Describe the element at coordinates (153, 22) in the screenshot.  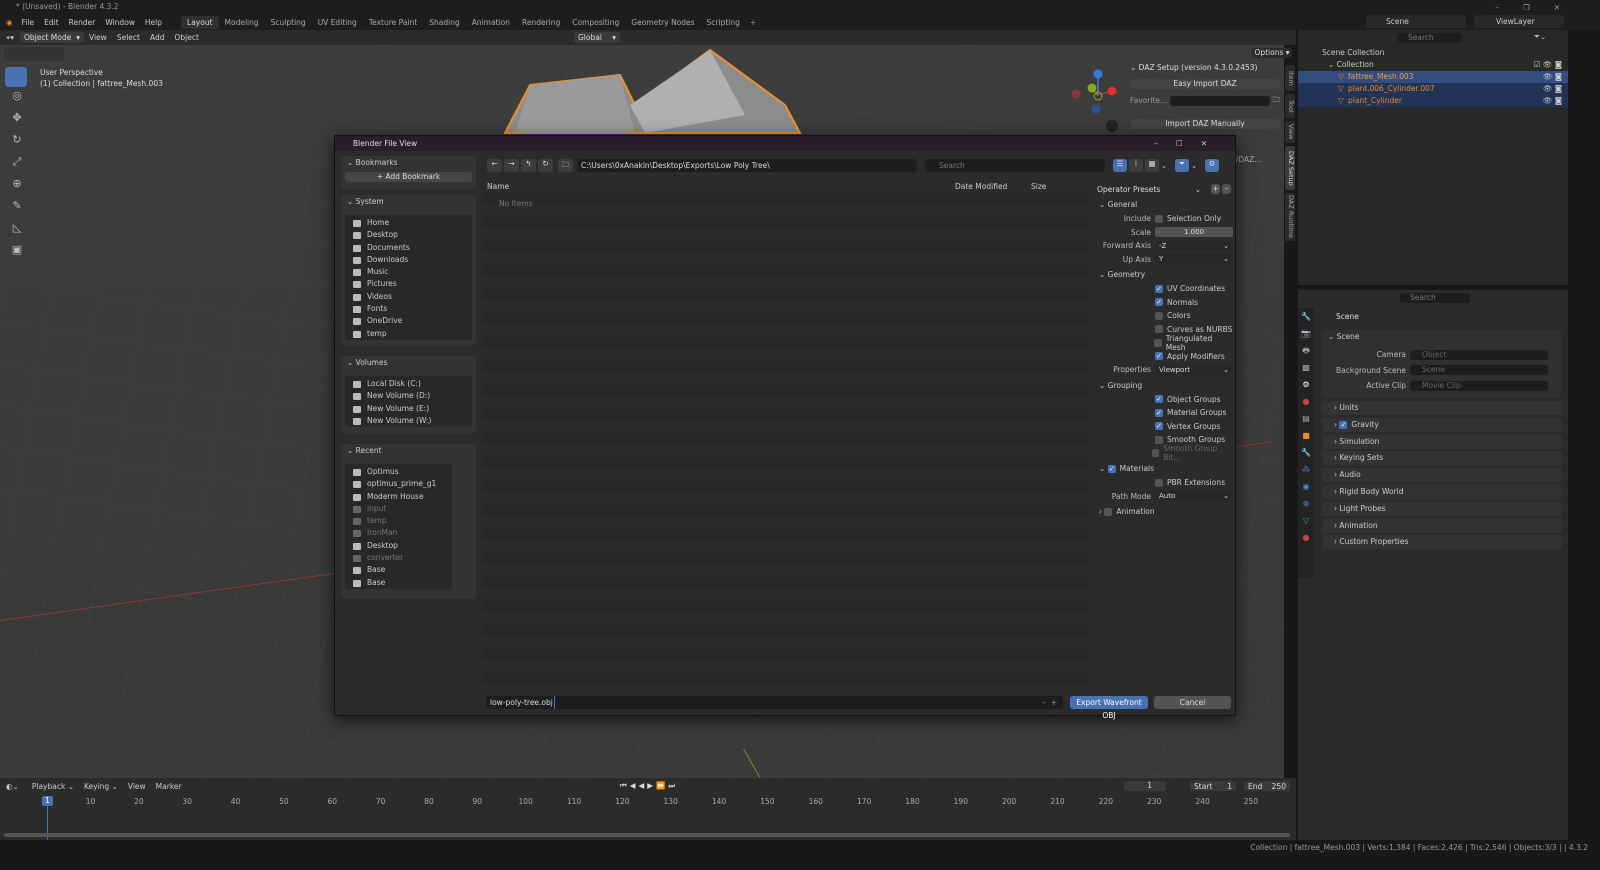
I see `menu-help: Help` at that location.